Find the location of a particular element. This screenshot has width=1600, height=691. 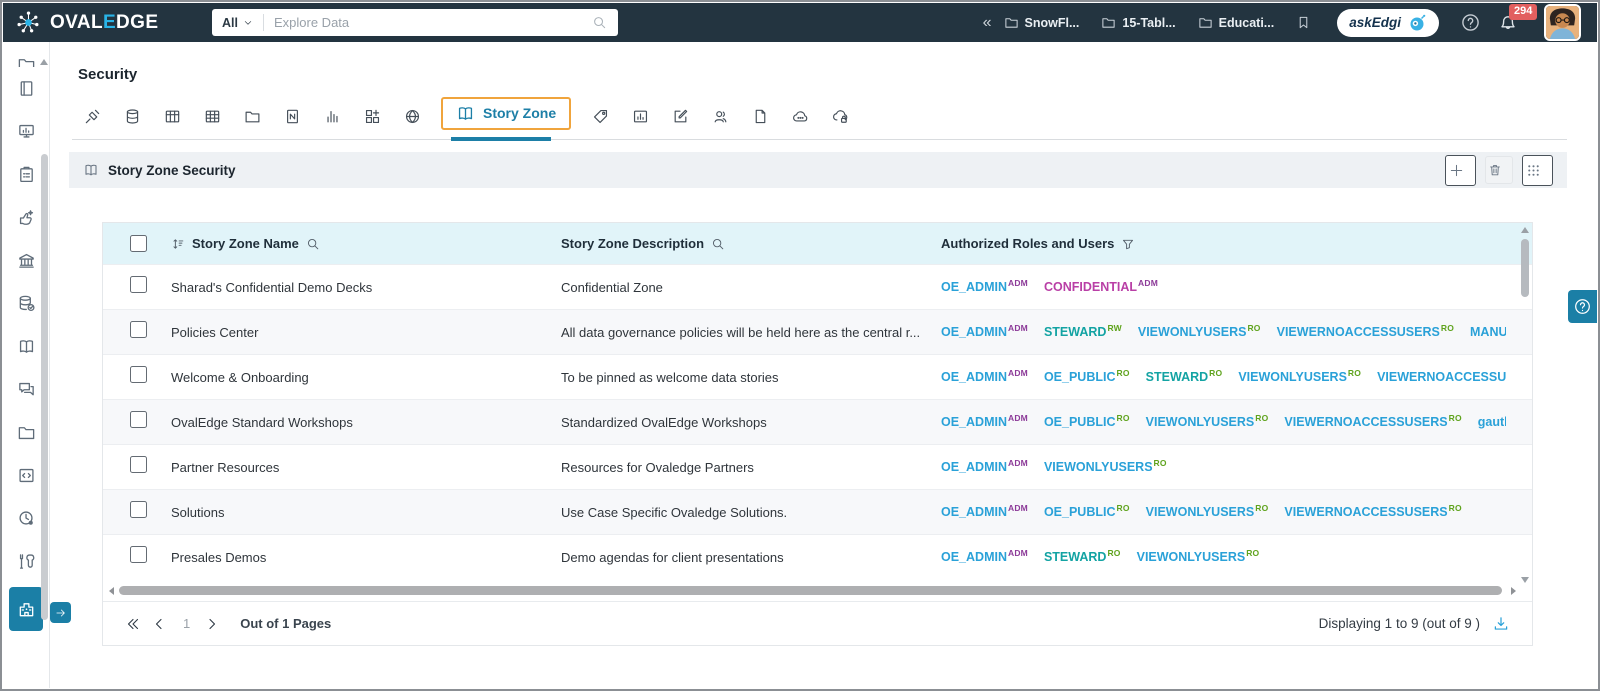

first-page-button is located at coordinates (133, 624).